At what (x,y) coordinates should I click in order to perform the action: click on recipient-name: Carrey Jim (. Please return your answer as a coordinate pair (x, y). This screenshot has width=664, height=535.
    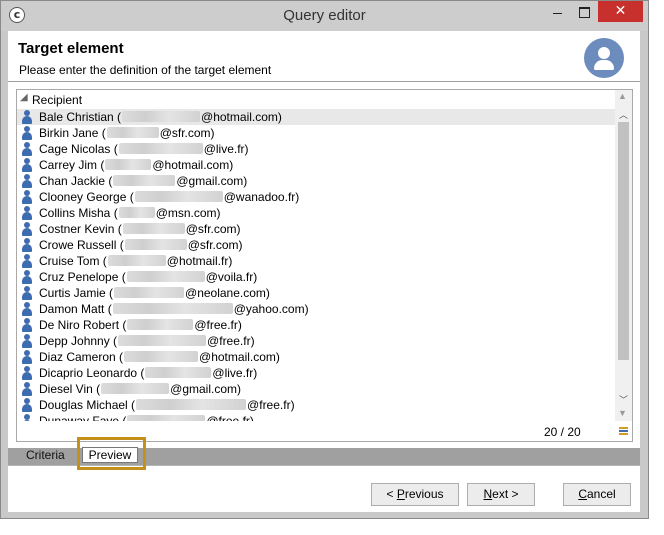
    Looking at the image, I should click on (72, 165).